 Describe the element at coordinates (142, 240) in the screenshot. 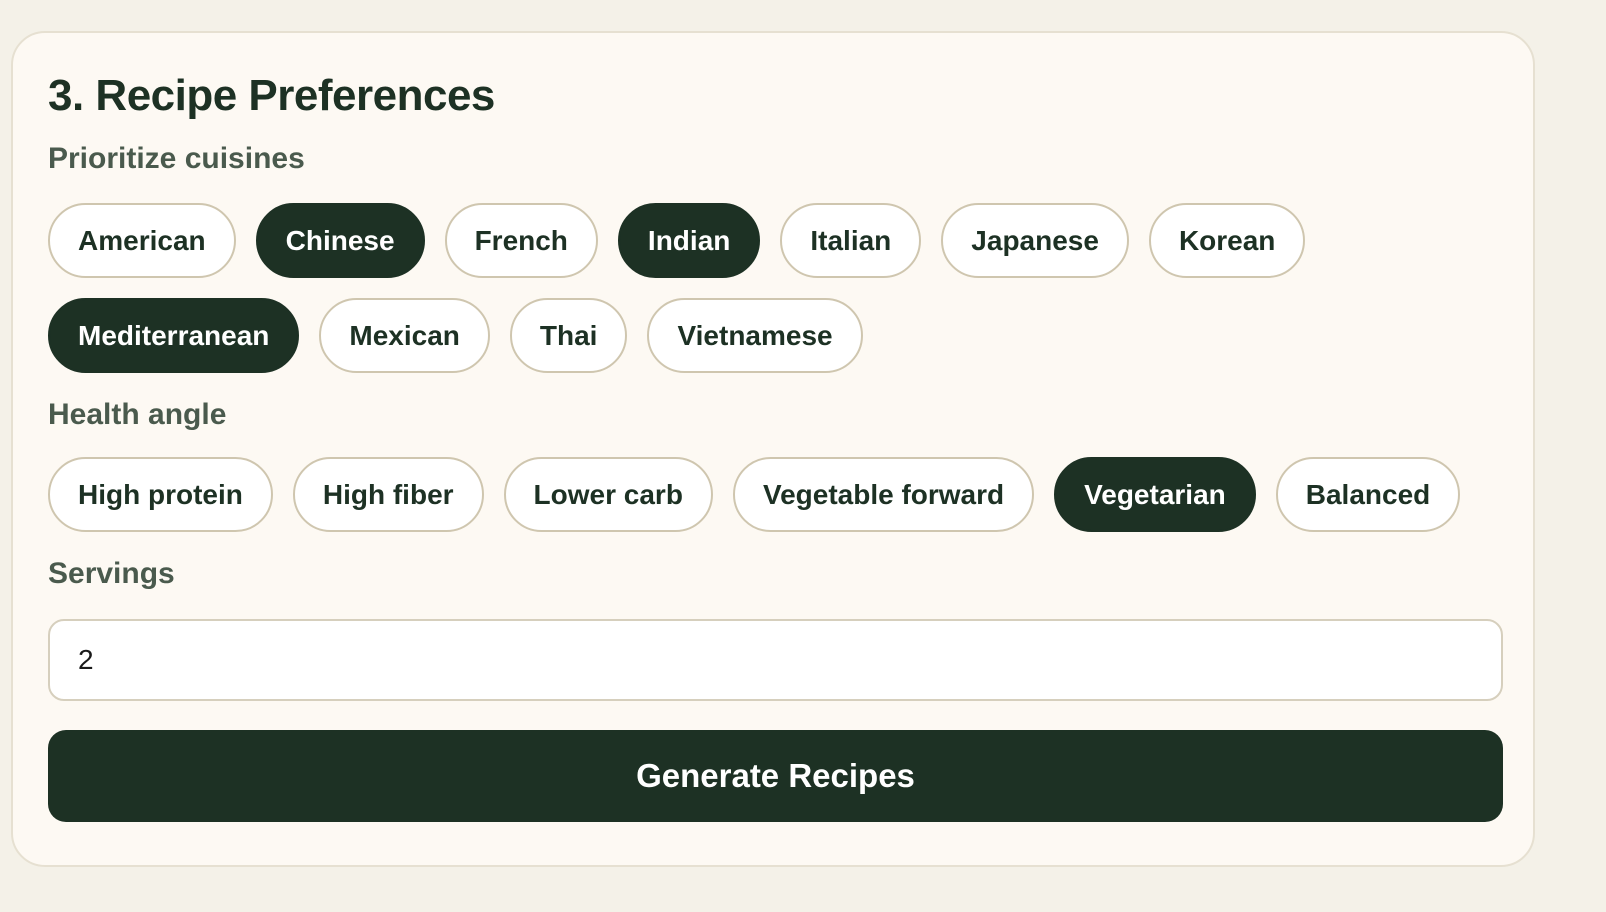

I see `chip-cuisine-american: American` at that location.